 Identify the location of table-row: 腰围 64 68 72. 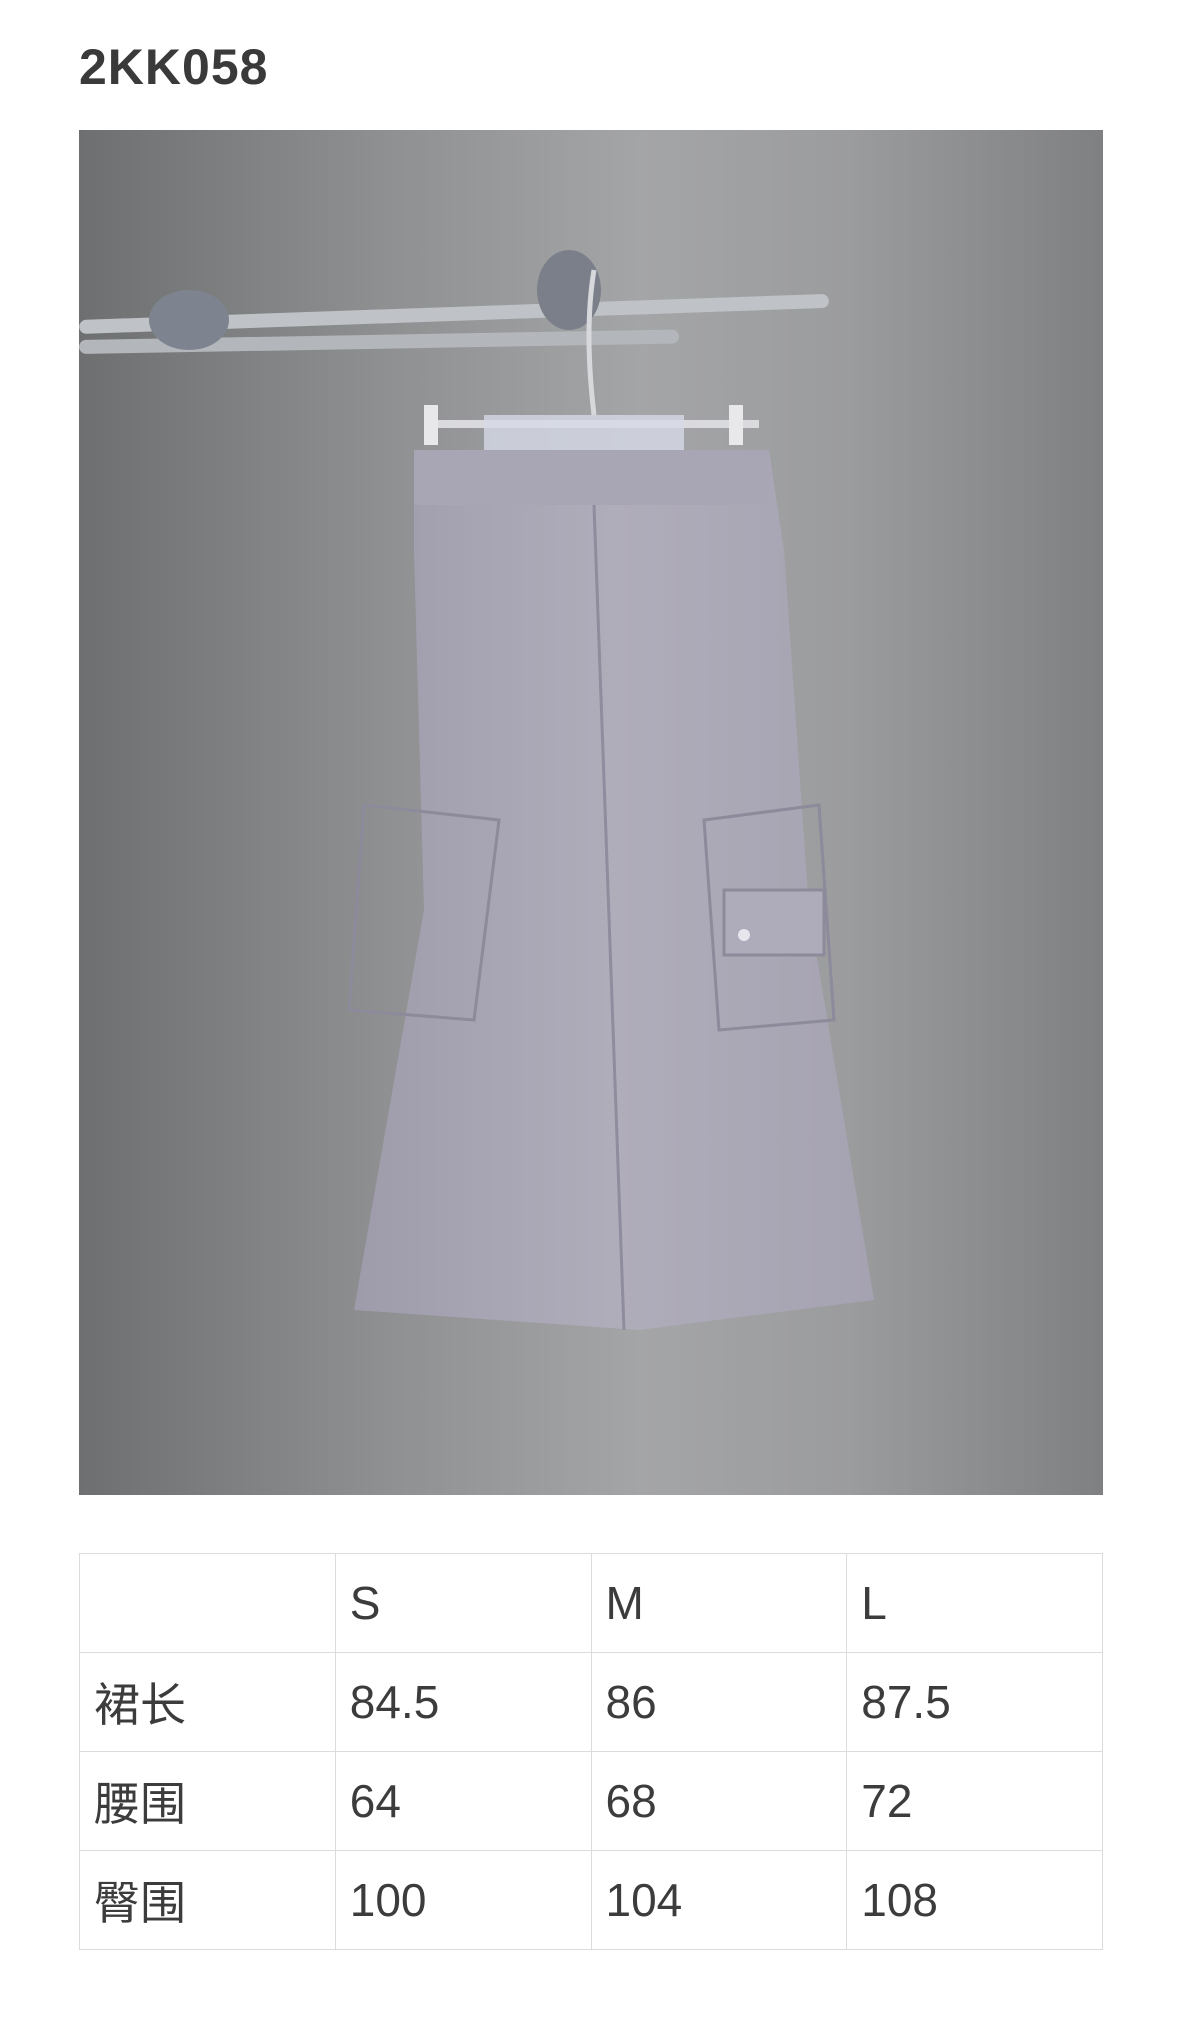
(591, 1801).